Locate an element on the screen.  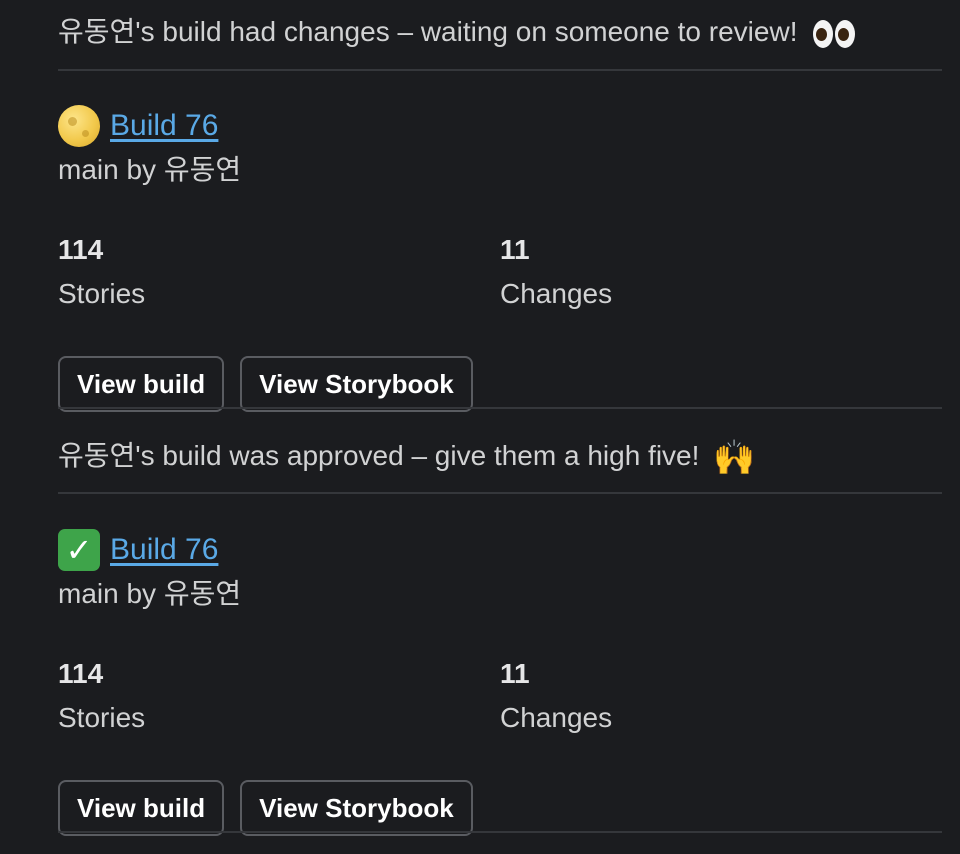
full-moon-icon is located at coordinates (79, 126).